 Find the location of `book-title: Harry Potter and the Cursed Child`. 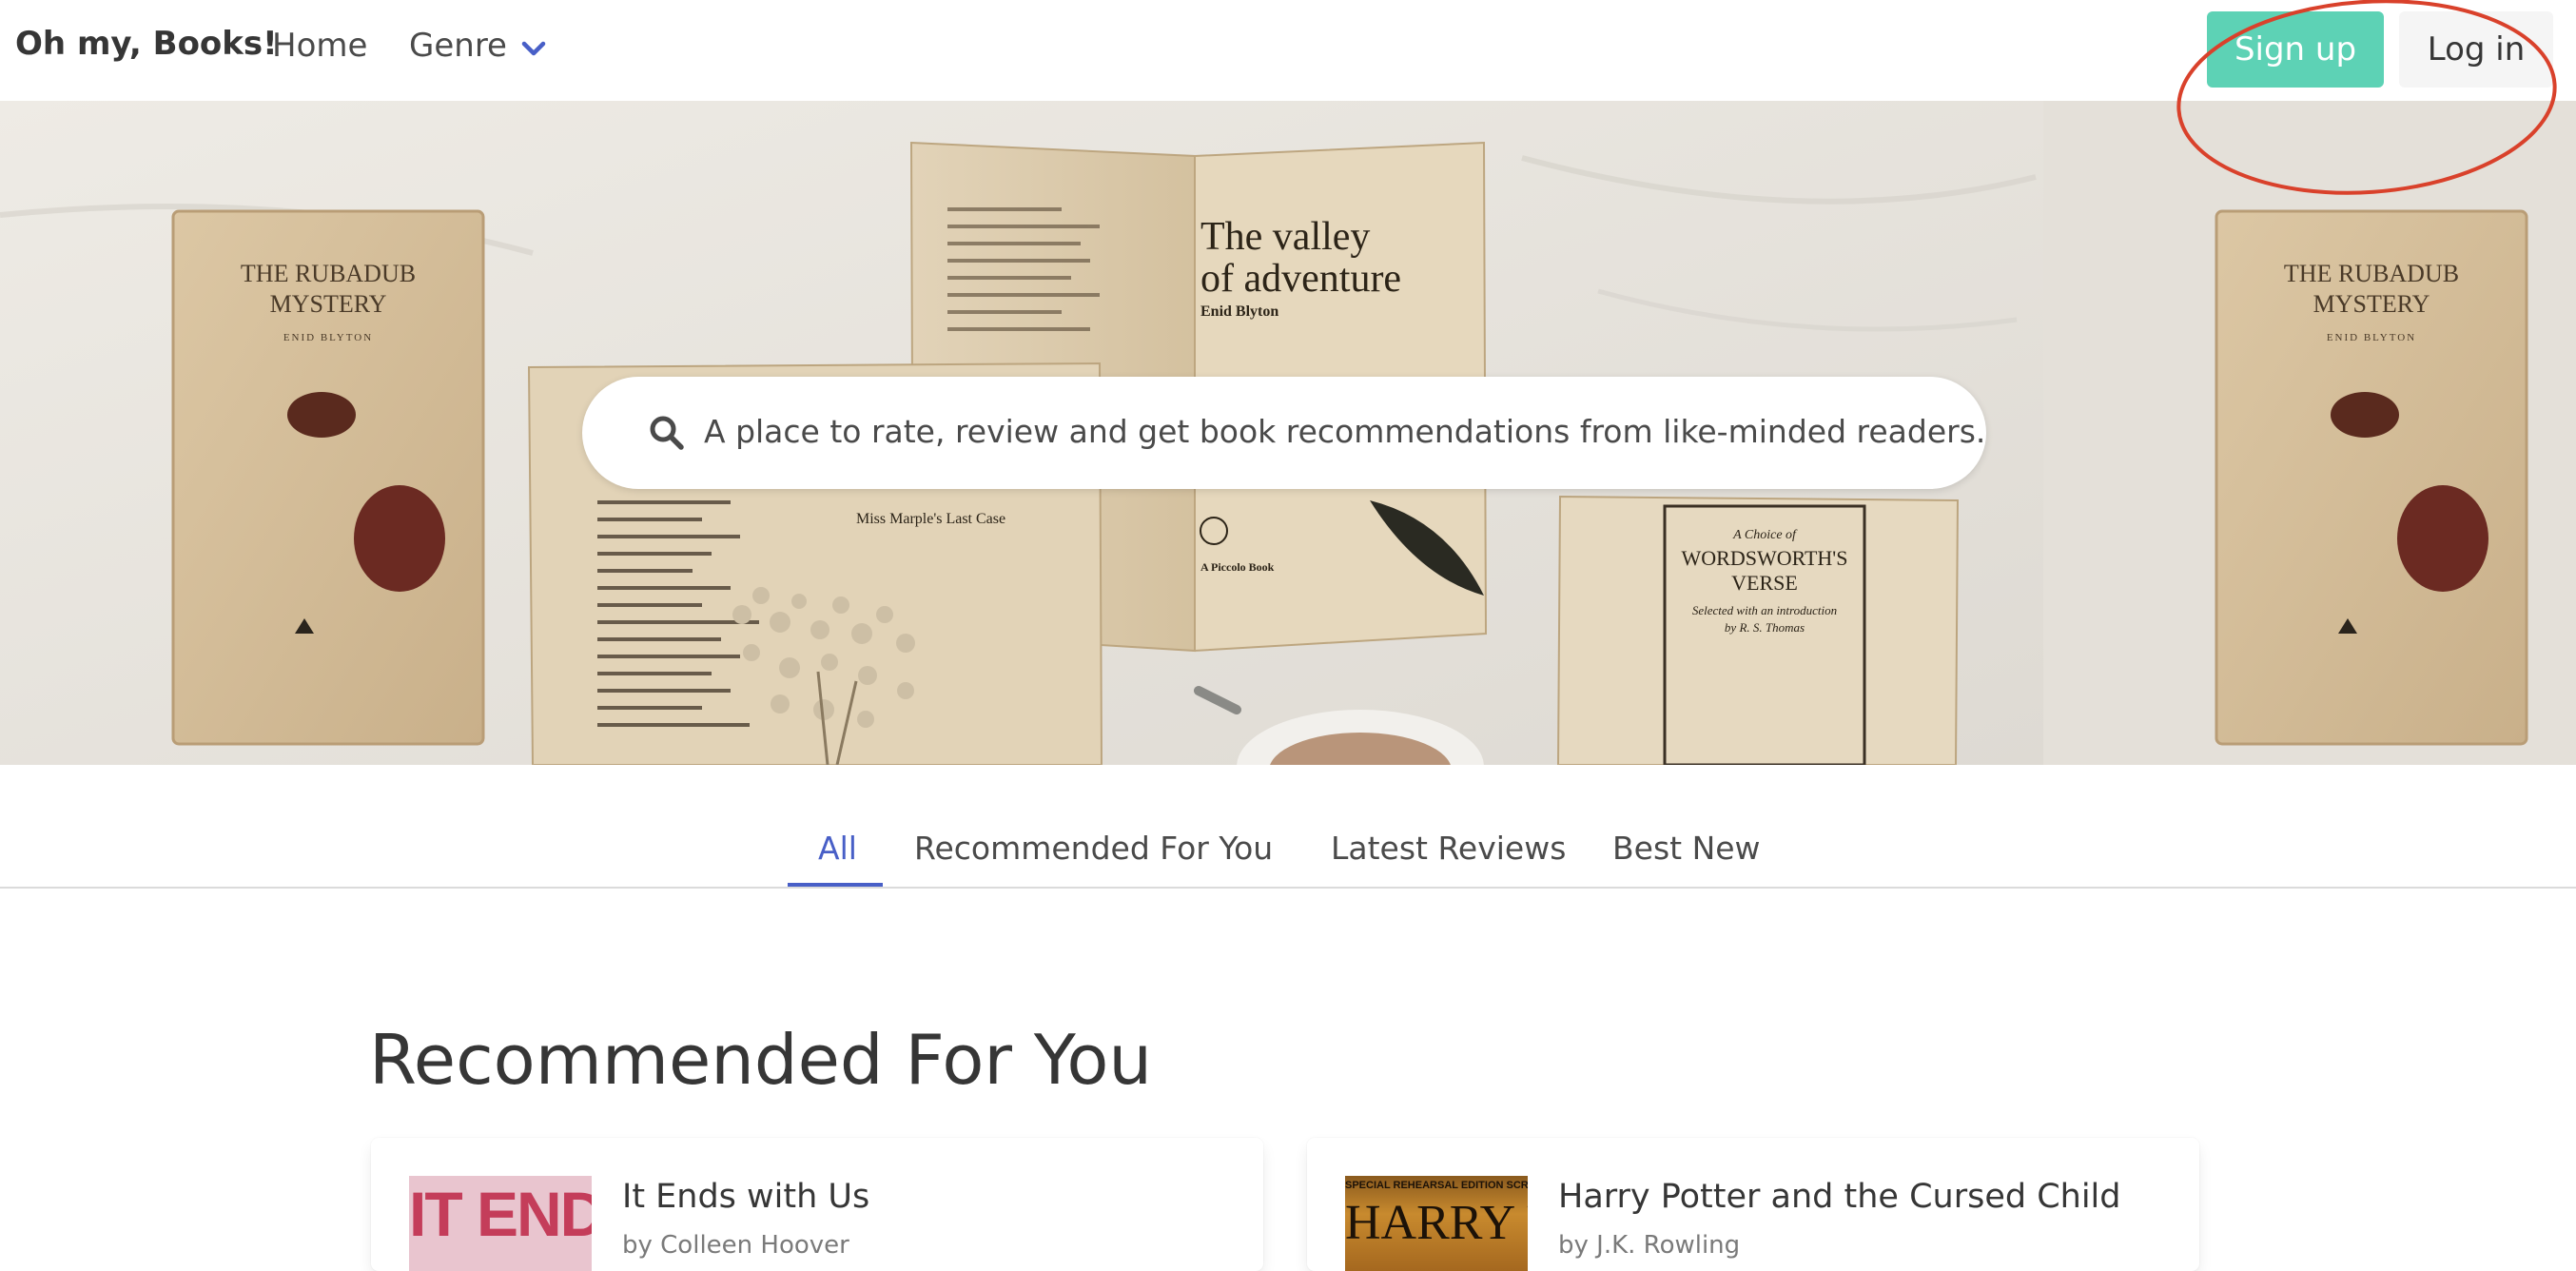

book-title: Harry Potter and the Cursed Child is located at coordinates (1839, 1197).